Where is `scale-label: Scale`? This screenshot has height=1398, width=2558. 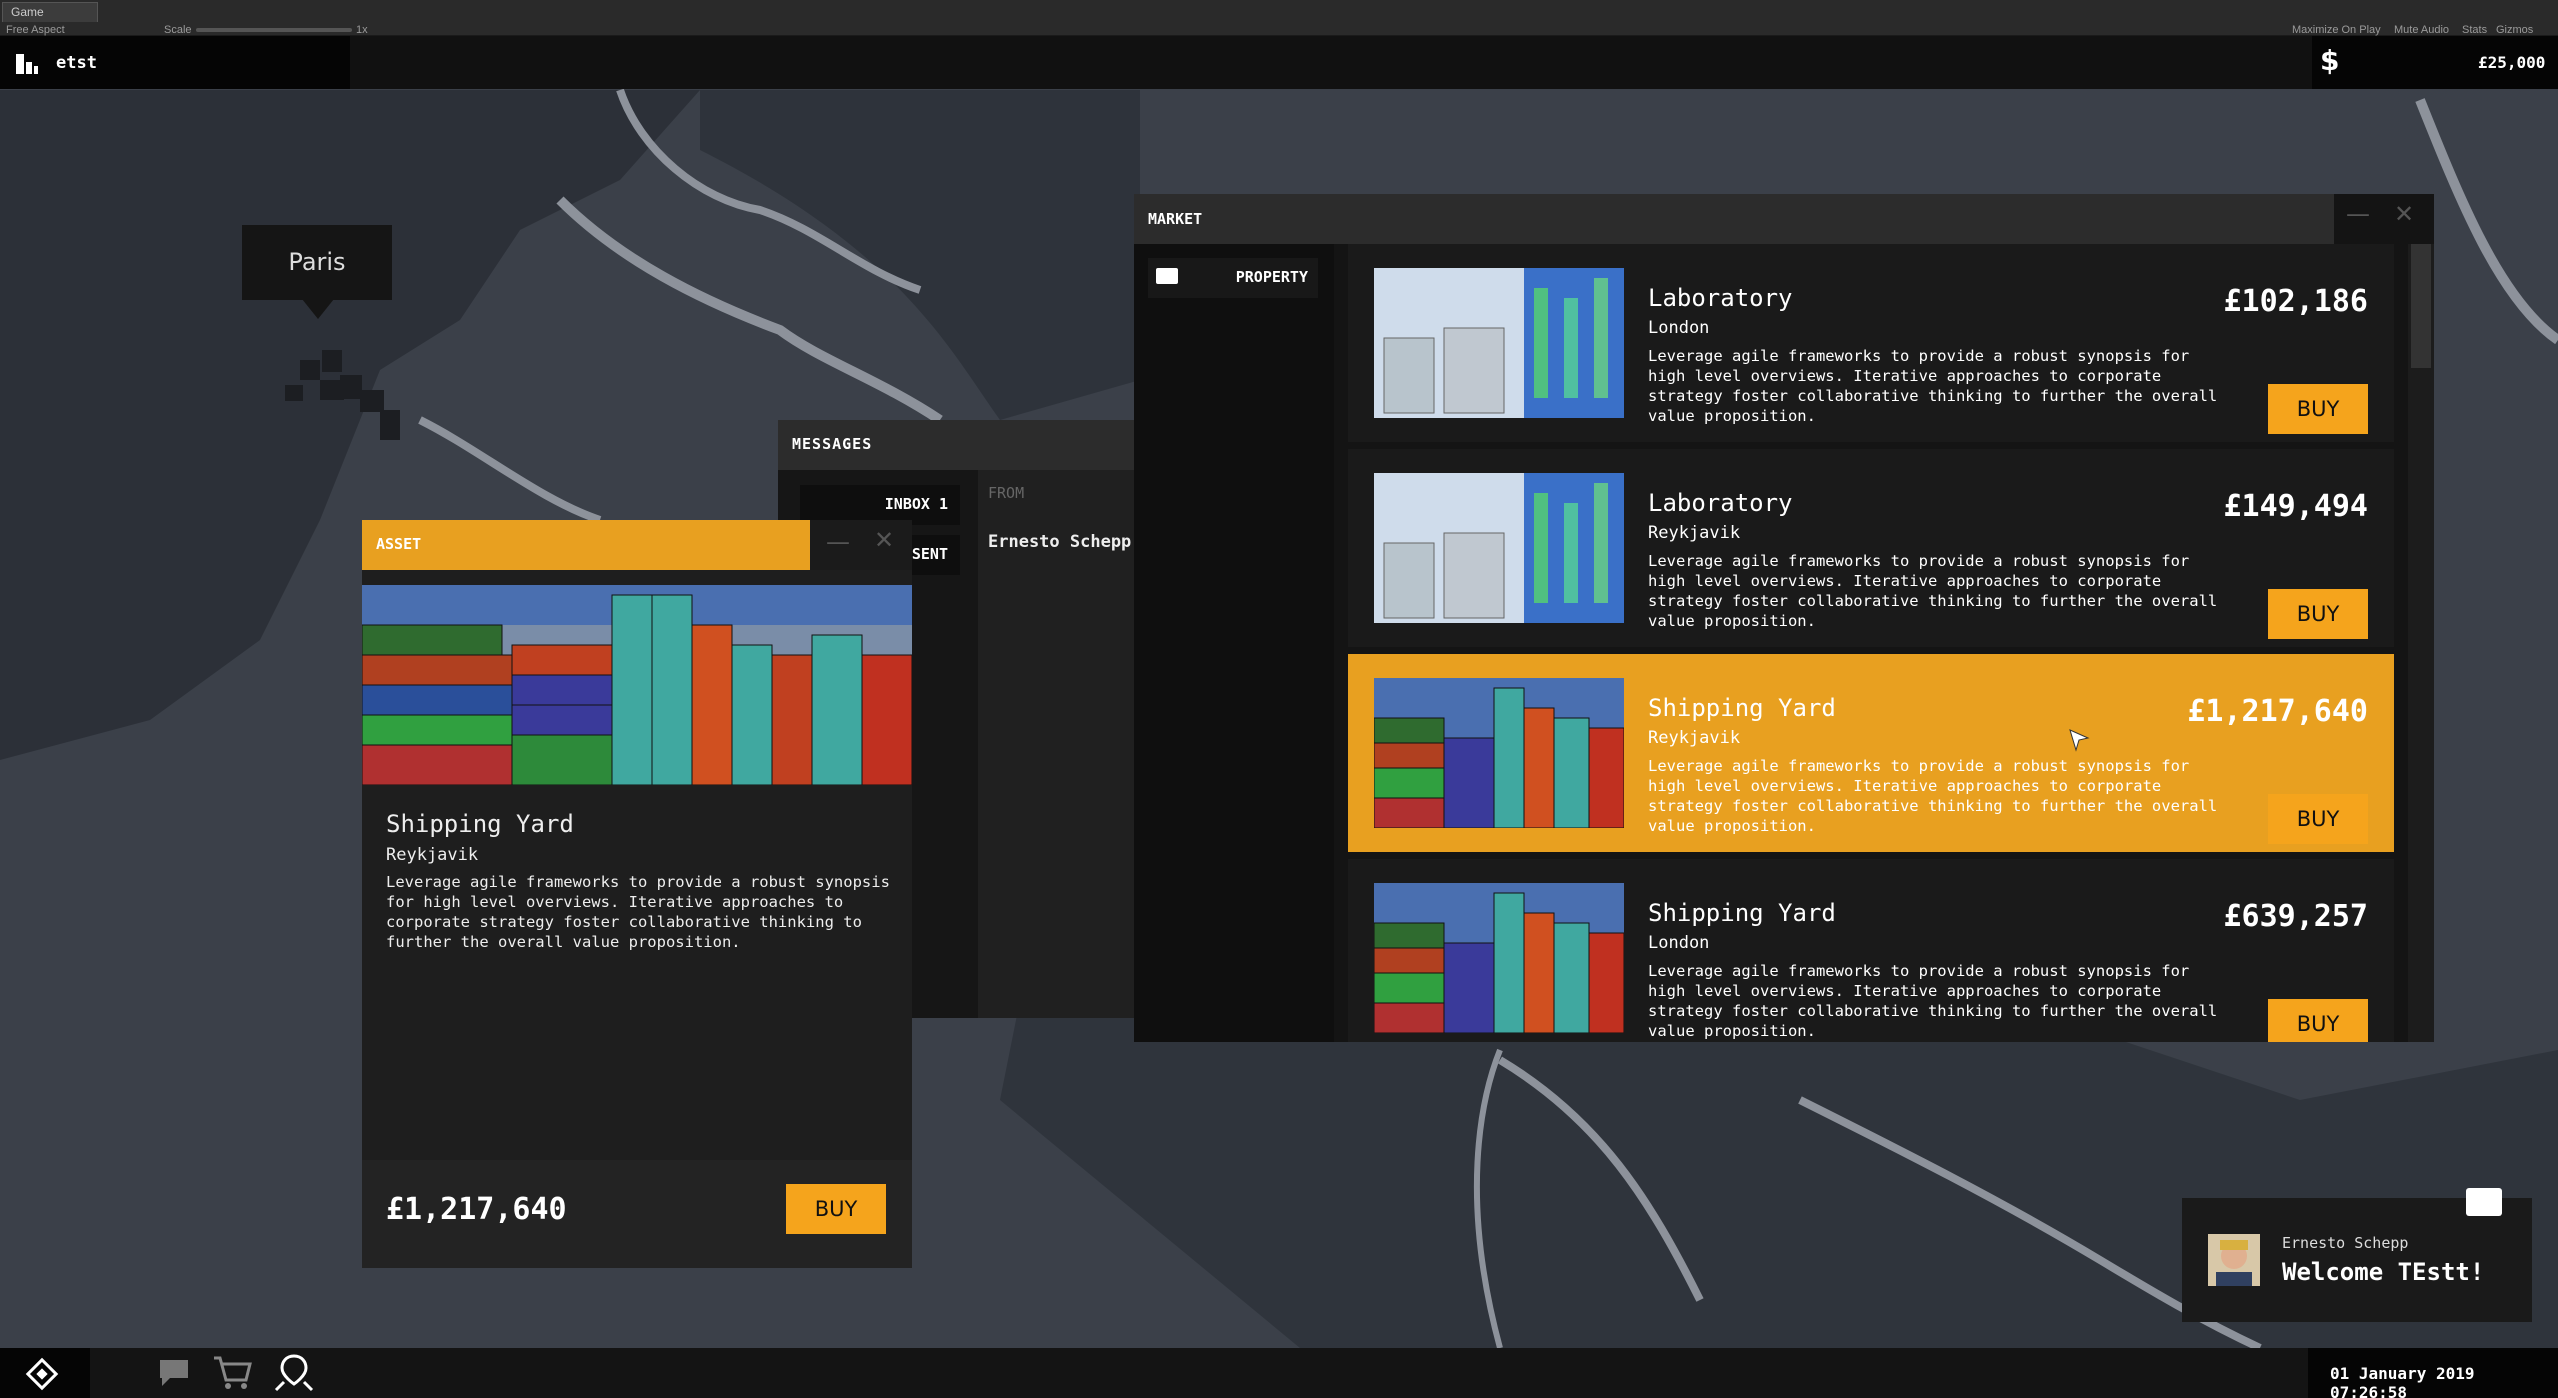 scale-label: Scale is located at coordinates (178, 30).